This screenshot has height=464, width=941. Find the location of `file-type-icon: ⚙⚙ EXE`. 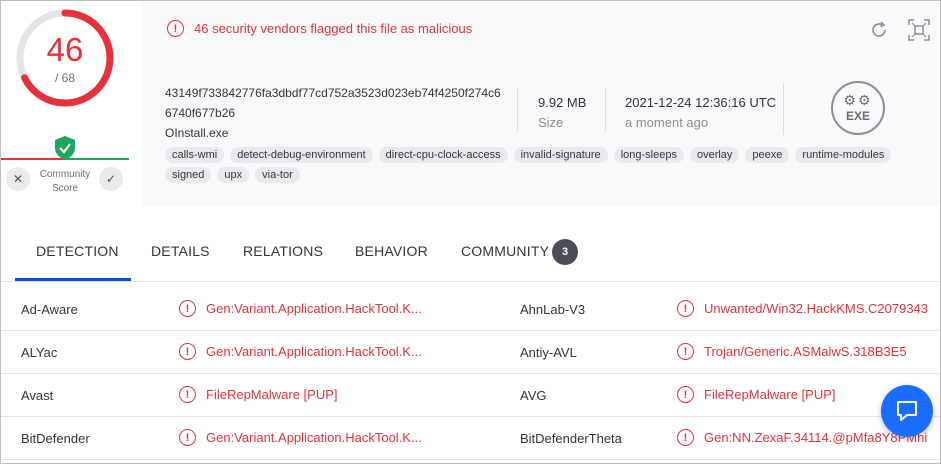

file-type-icon: ⚙⚙ EXE is located at coordinates (858, 108).